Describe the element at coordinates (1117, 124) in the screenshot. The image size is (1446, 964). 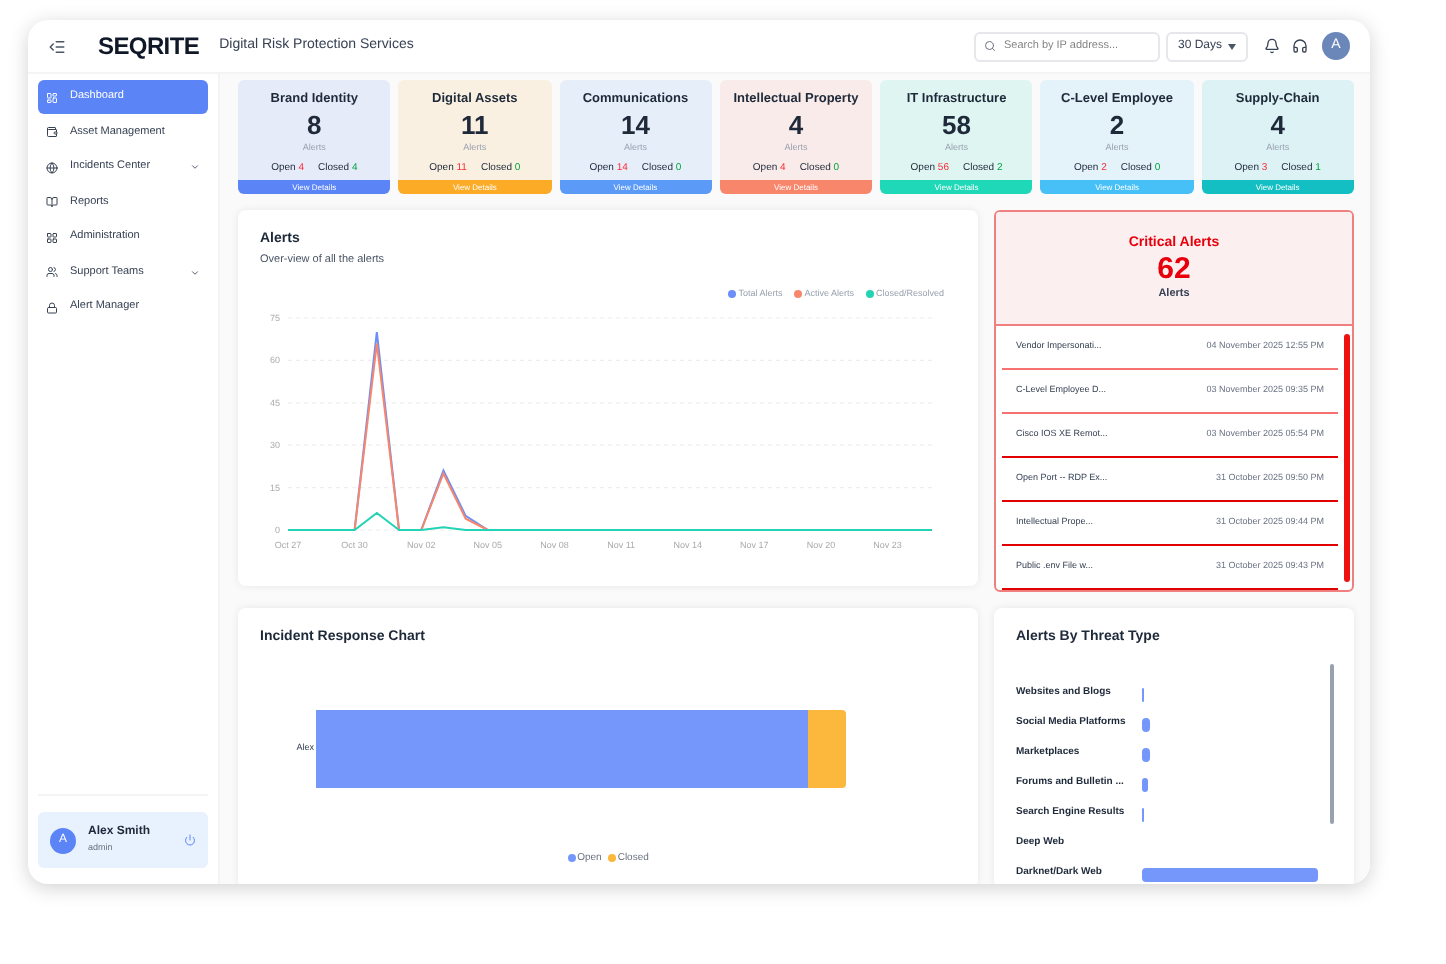
I see `card-count: 2` at that location.